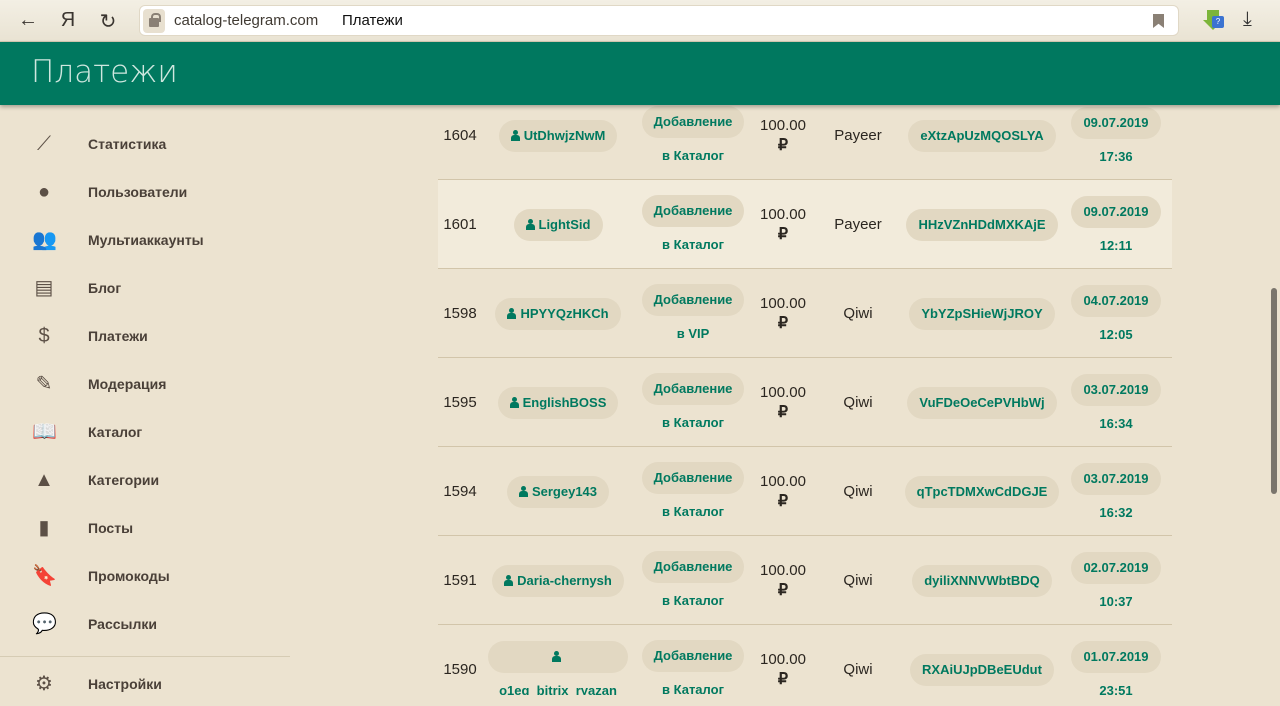  I want to click on scrollbar, so click(1274, 391).